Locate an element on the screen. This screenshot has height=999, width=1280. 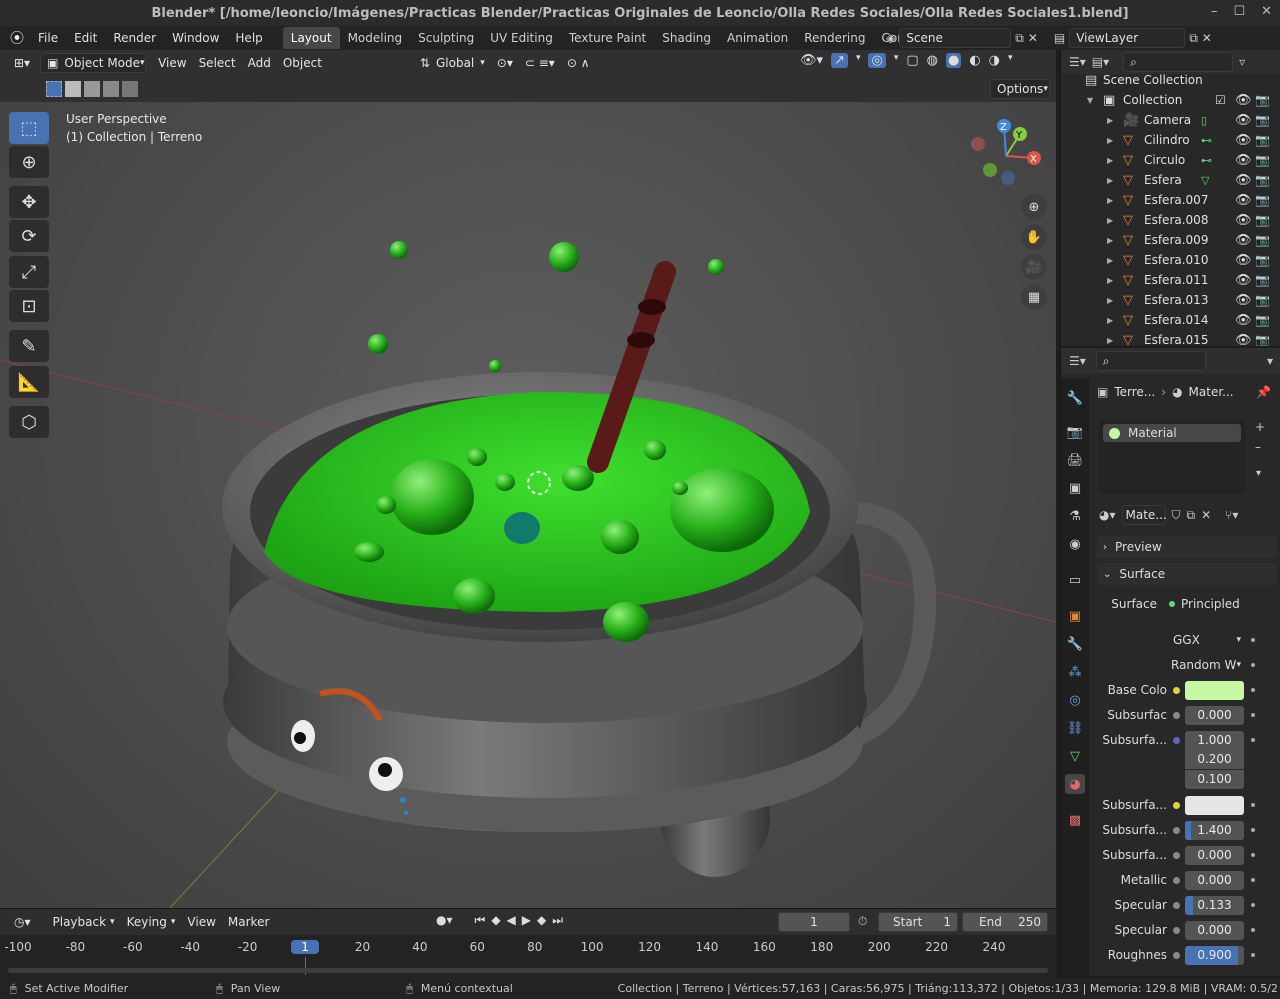
pivot-icon: ⊙▾ is located at coordinates (505, 63).